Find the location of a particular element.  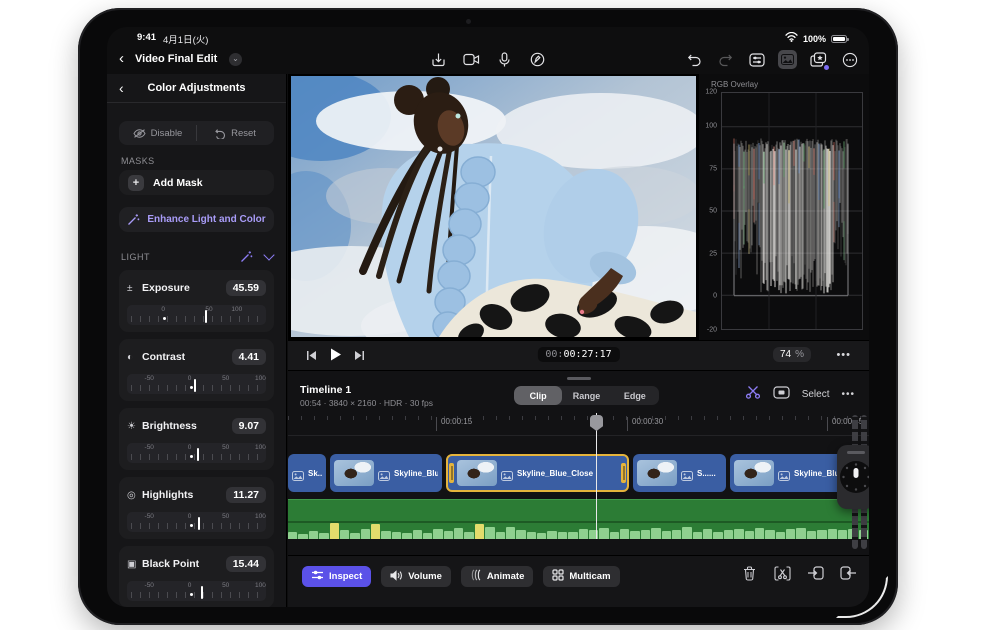

undo-icon is located at coordinates (694, 59).